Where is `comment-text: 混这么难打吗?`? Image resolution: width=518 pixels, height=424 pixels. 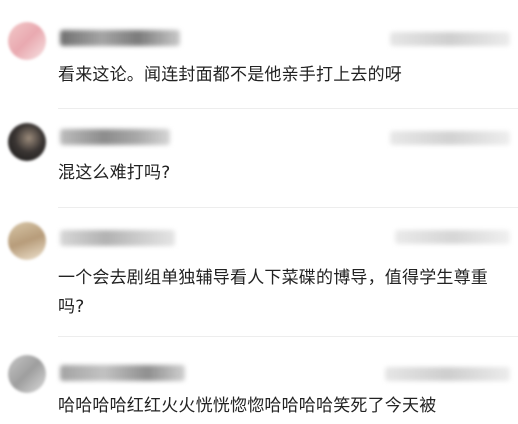
comment-text: 混这么难打吗? is located at coordinates (114, 173).